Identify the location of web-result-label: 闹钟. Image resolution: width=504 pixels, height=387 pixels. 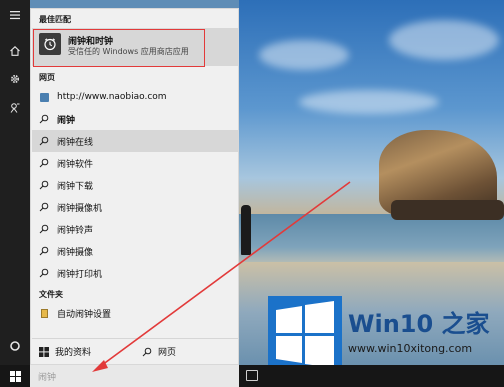
(66, 120).